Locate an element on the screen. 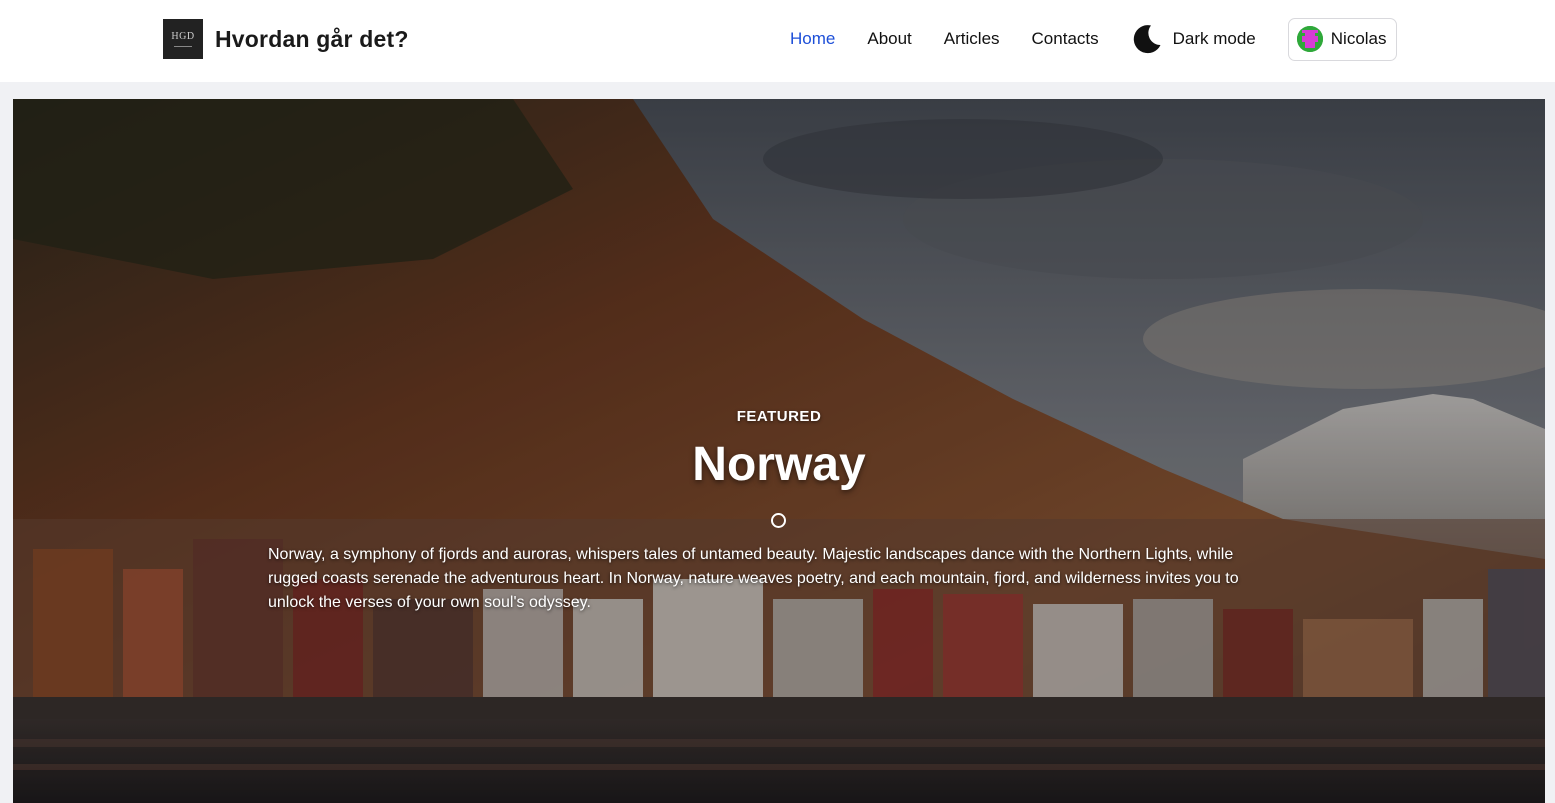 This screenshot has width=1555, height=803. user-menu-button: Nicolas is located at coordinates (1342, 39).